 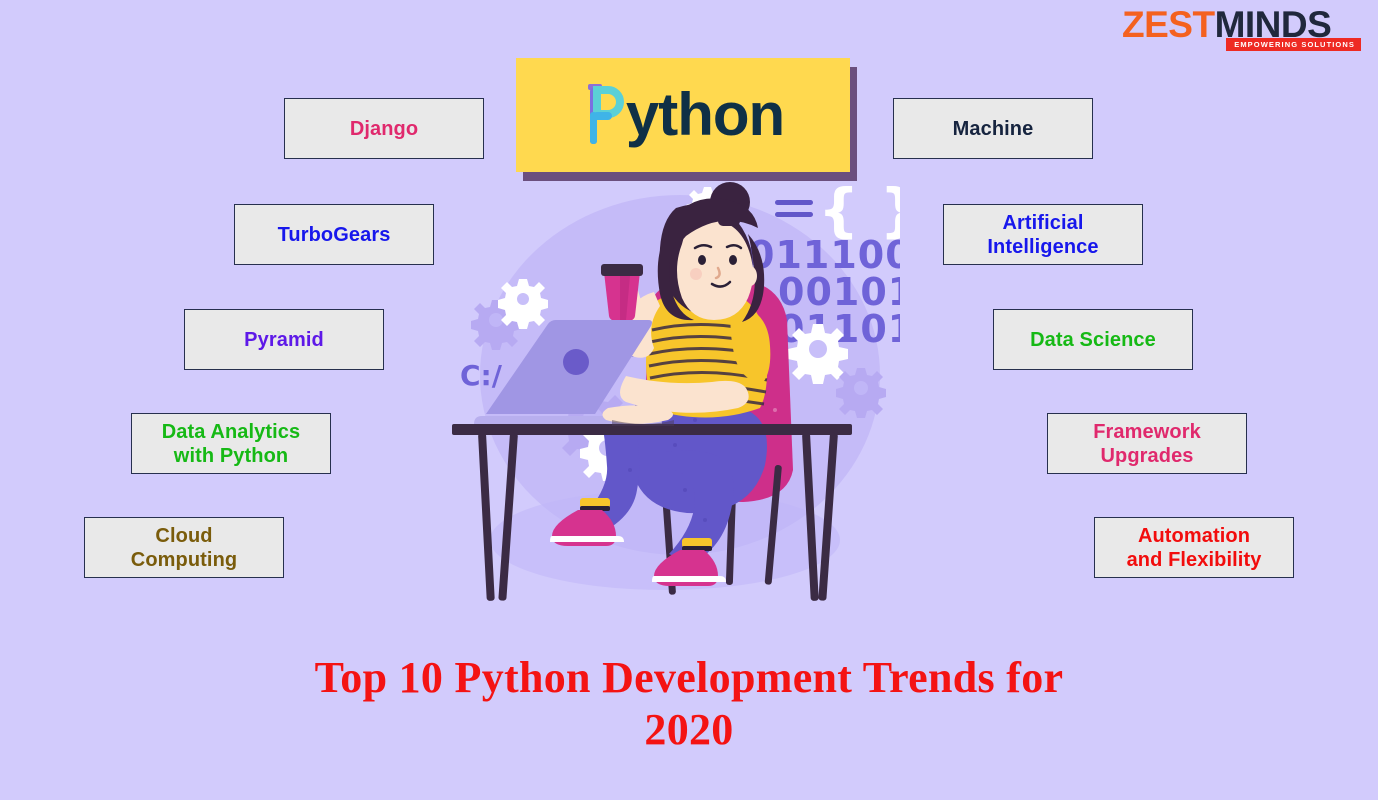 I want to click on topic-label-line1: Artificial, so click(x=1043, y=222).